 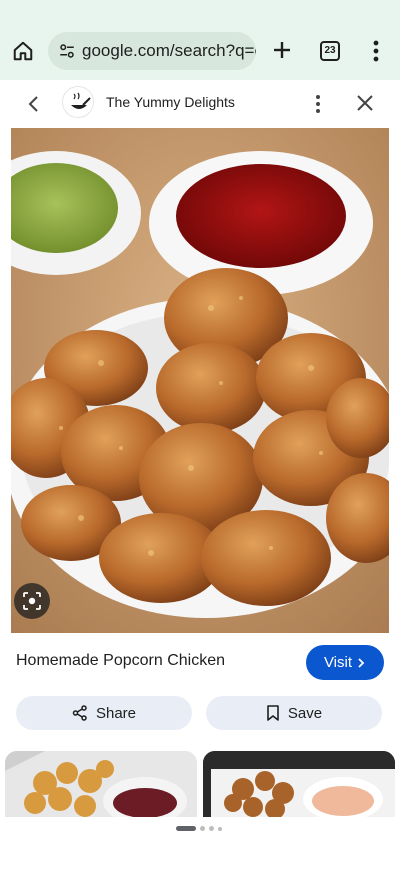 I want to click on pager-dot-active, so click(x=186, y=828).